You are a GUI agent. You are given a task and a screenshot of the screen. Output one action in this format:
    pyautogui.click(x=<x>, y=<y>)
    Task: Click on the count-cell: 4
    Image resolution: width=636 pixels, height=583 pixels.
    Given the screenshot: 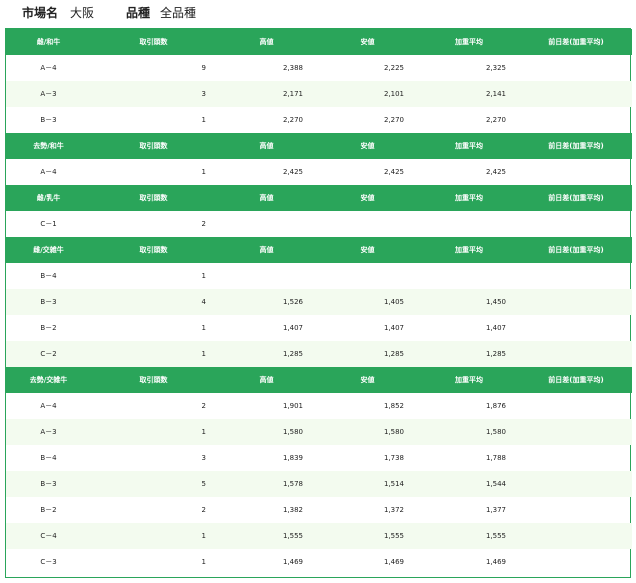 What is the action you would take?
    pyautogui.click(x=203, y=302)
    